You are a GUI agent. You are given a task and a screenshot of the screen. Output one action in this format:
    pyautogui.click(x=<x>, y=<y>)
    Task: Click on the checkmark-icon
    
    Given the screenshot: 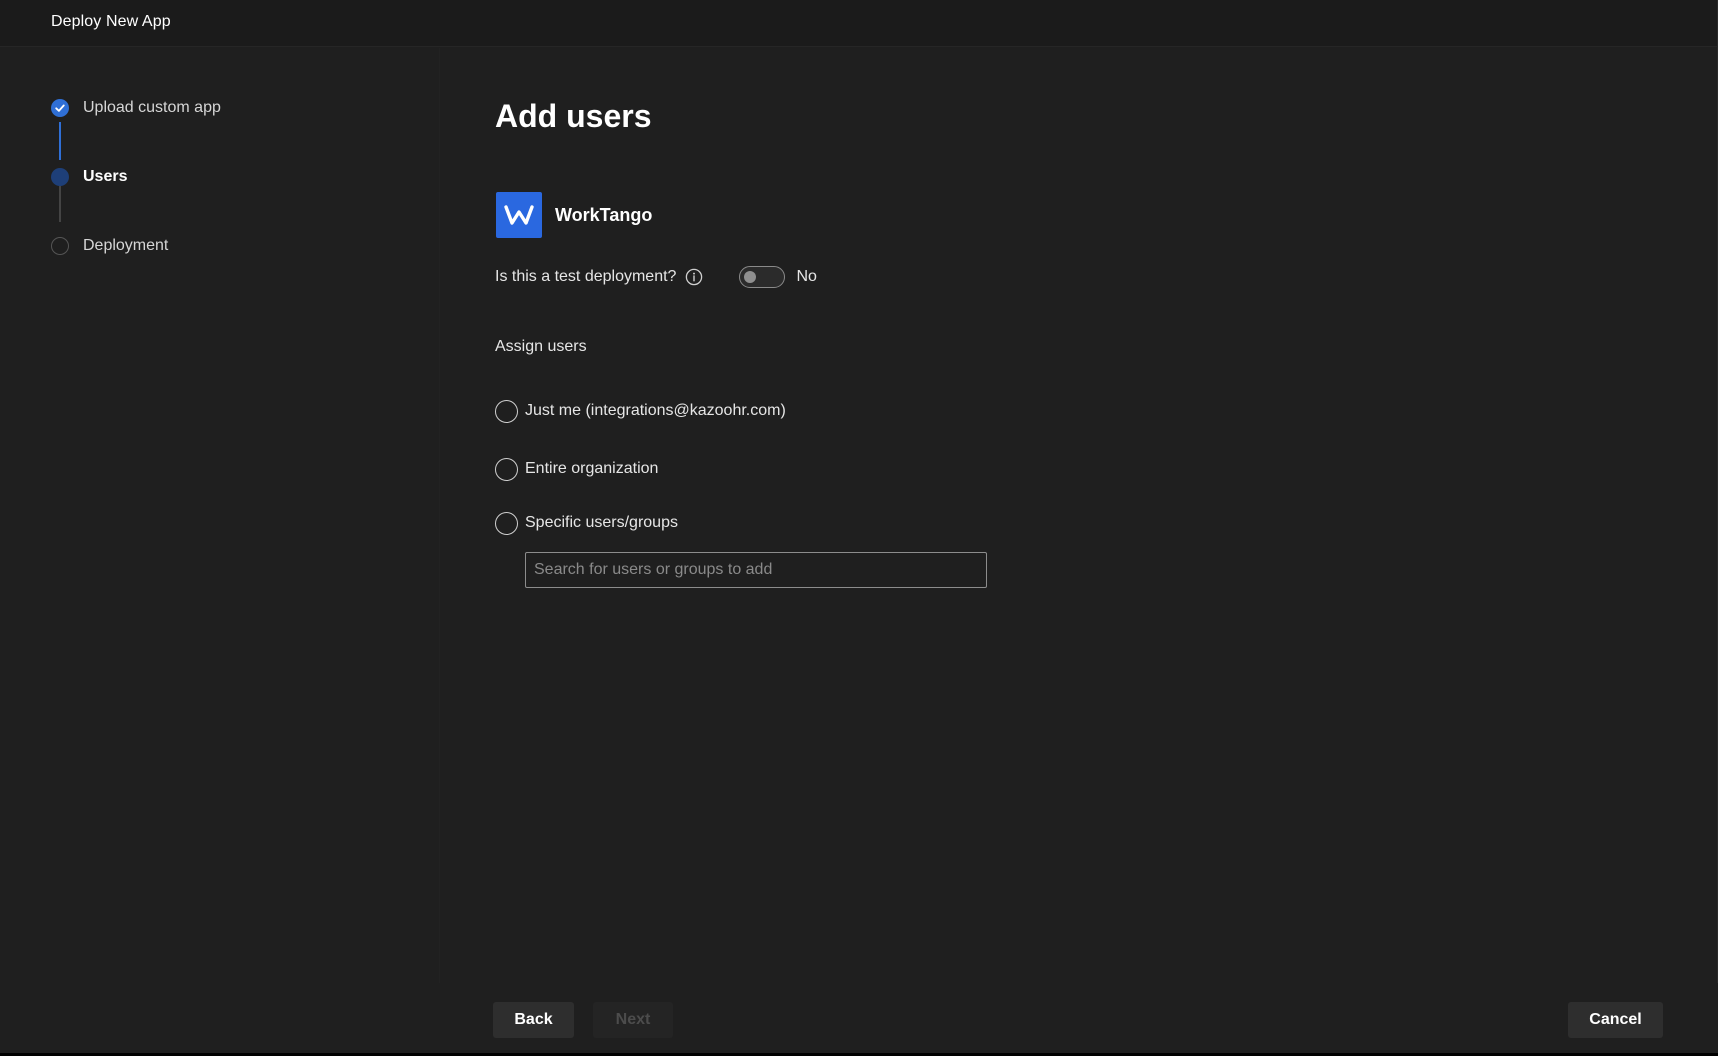 What is the action you would take?
    pyautogui.click(x=60, y=108)
    